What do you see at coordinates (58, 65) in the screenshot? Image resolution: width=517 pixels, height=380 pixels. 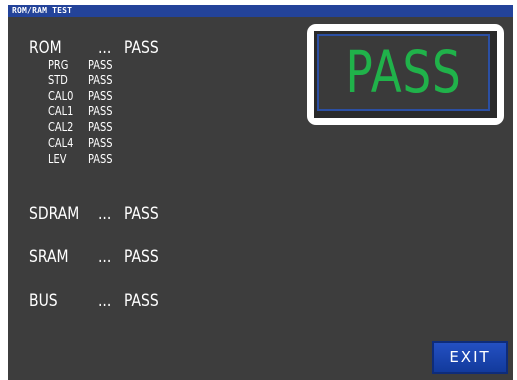 I see `rom-item-name: PRG` at bounding box center [58, 65].